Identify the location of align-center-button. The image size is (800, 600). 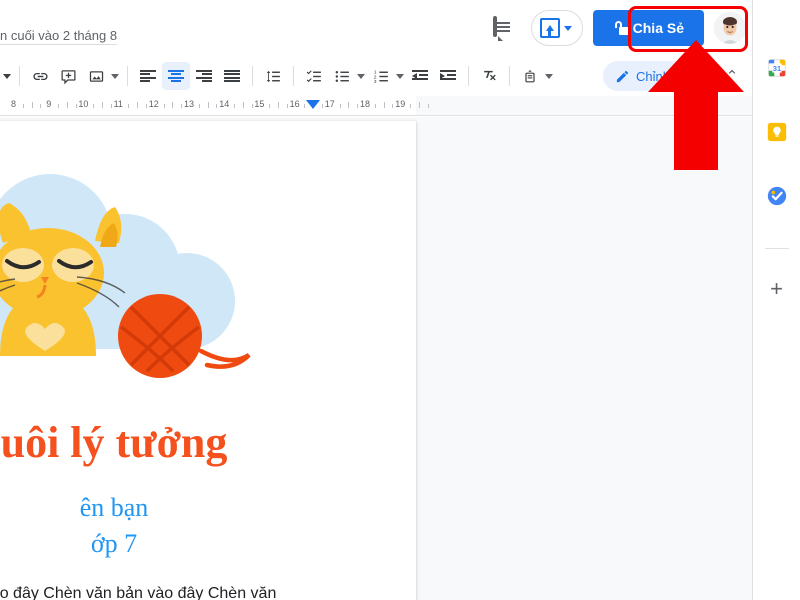
(176, 76).